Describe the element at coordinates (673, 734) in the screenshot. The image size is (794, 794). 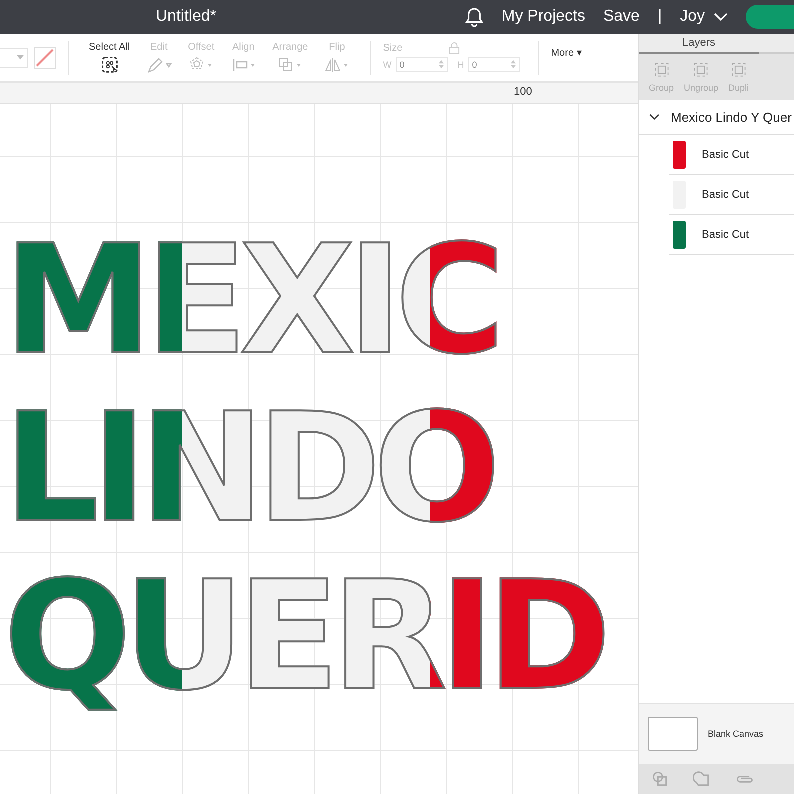
I see `canvas-thumbnail` at that location.